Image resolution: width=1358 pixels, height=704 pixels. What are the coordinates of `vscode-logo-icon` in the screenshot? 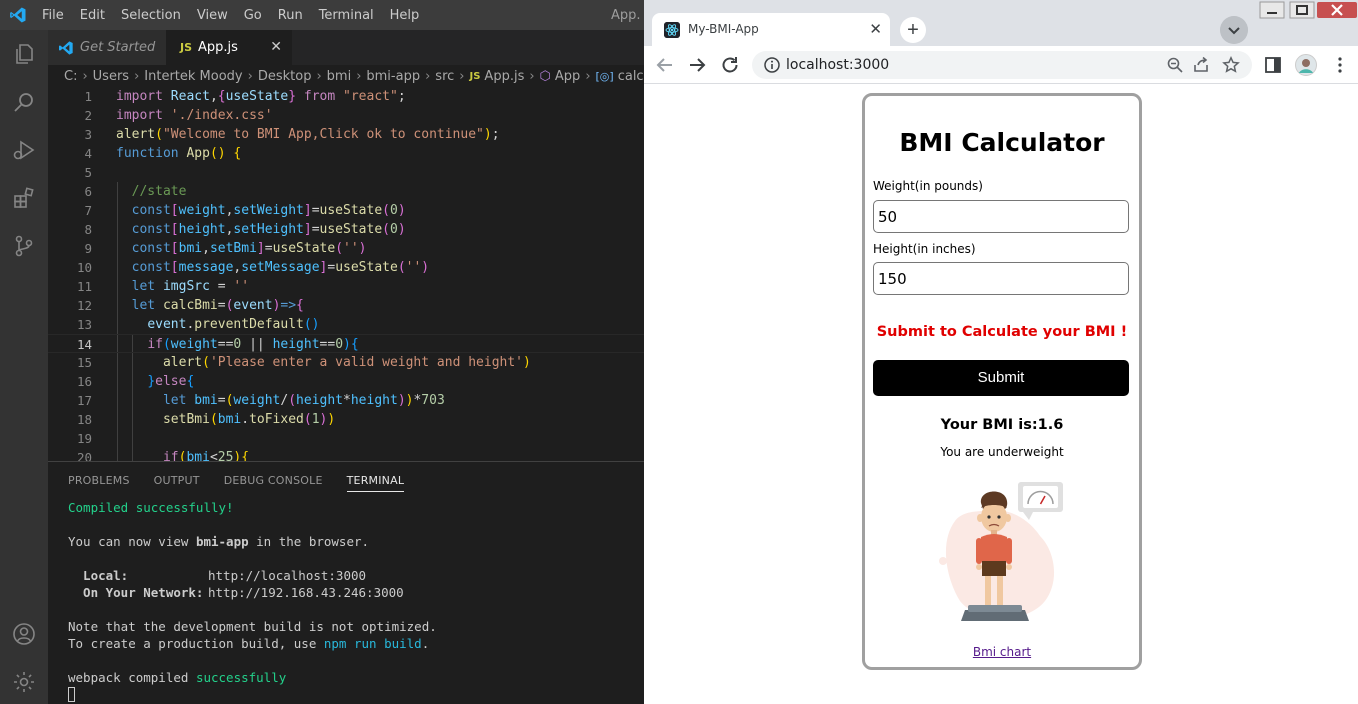 It's located at (66, 47).